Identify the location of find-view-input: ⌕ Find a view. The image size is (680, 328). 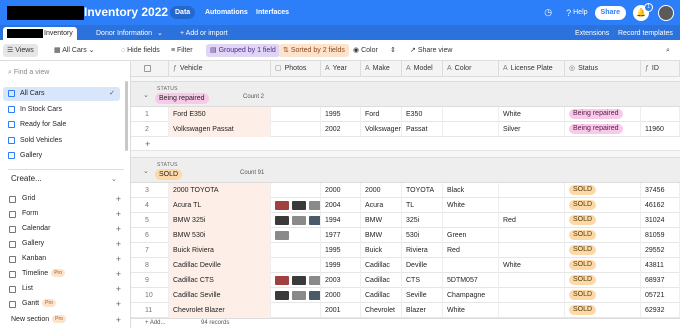
(28, 73).